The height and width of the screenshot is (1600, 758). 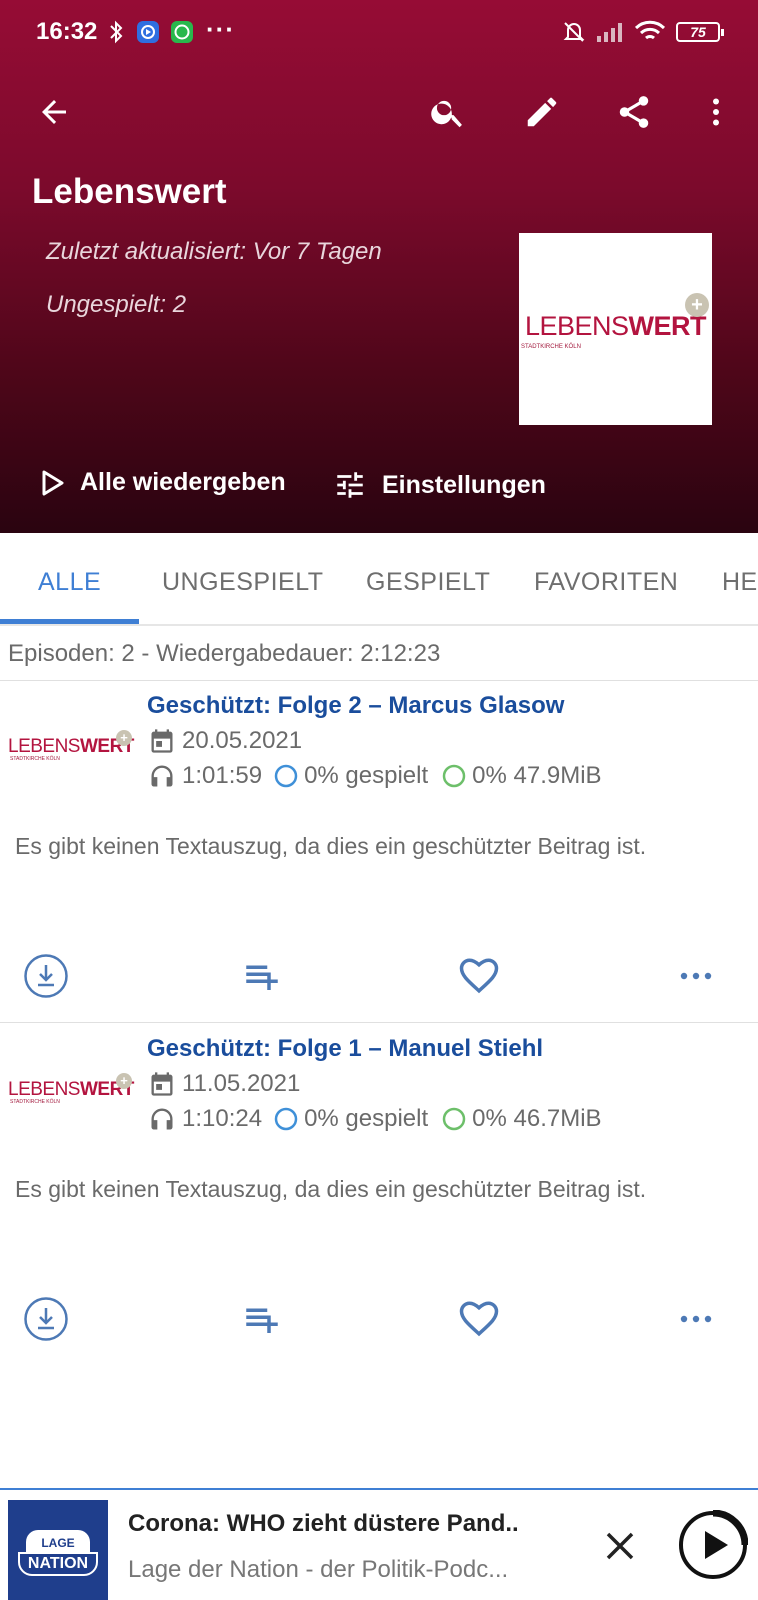 I want to click on player-art-bottom: NATION, so click(x=58, y=1564).